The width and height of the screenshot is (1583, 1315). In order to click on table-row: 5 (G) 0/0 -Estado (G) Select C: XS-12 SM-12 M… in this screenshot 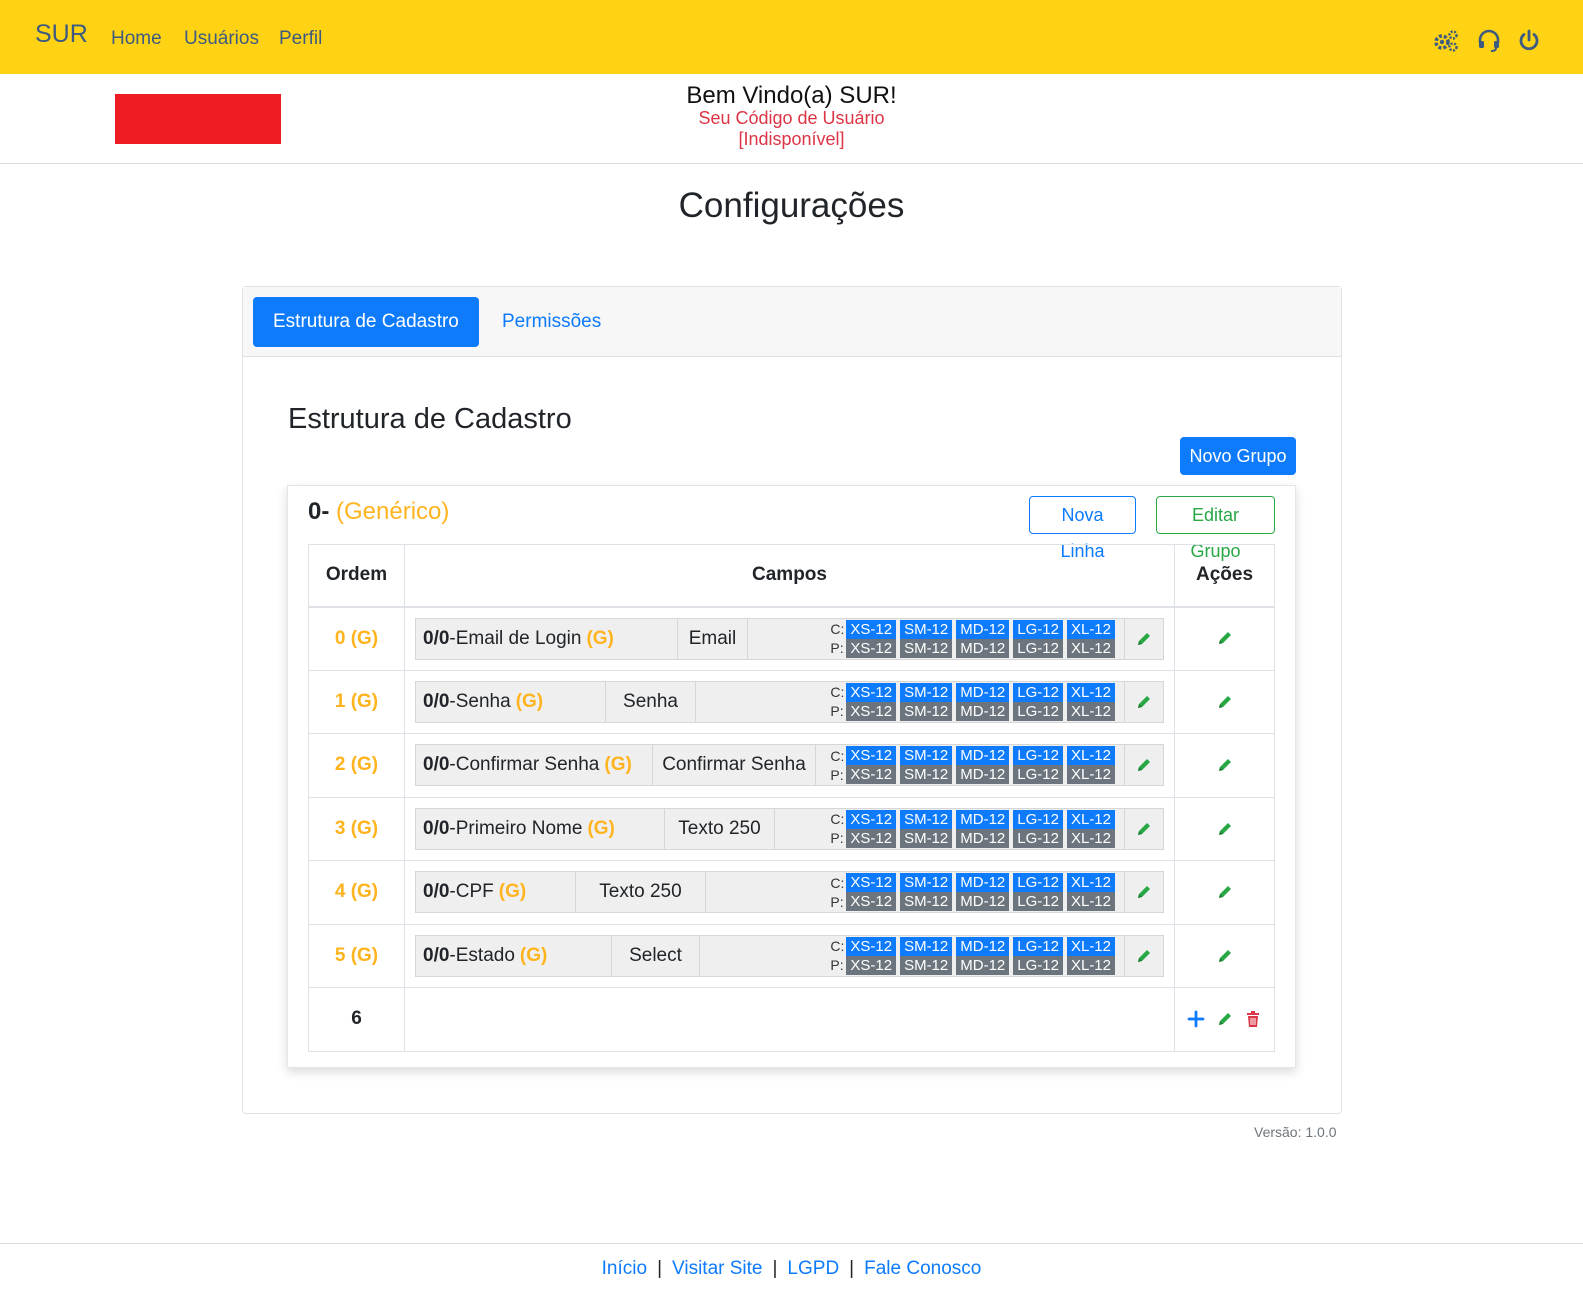, I will do `click(791, 955)`.